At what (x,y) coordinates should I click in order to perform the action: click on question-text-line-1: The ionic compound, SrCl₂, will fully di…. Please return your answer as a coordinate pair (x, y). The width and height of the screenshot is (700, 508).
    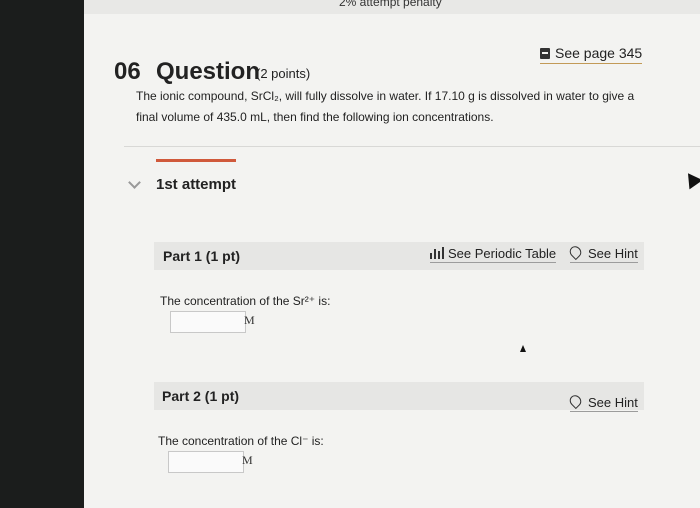
    Looking at the image, I should click on (385, 96).